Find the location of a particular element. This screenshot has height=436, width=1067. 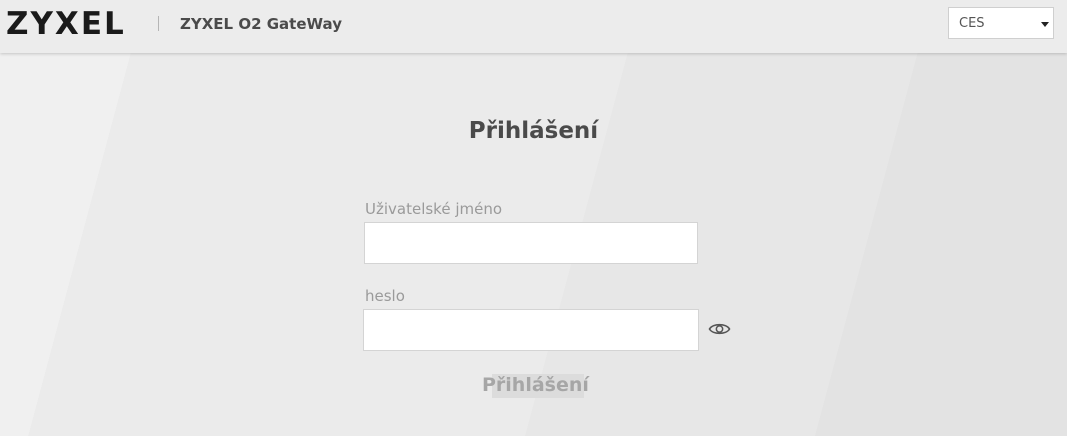

language-selected-value: CES is located at coordinates (972, 23).